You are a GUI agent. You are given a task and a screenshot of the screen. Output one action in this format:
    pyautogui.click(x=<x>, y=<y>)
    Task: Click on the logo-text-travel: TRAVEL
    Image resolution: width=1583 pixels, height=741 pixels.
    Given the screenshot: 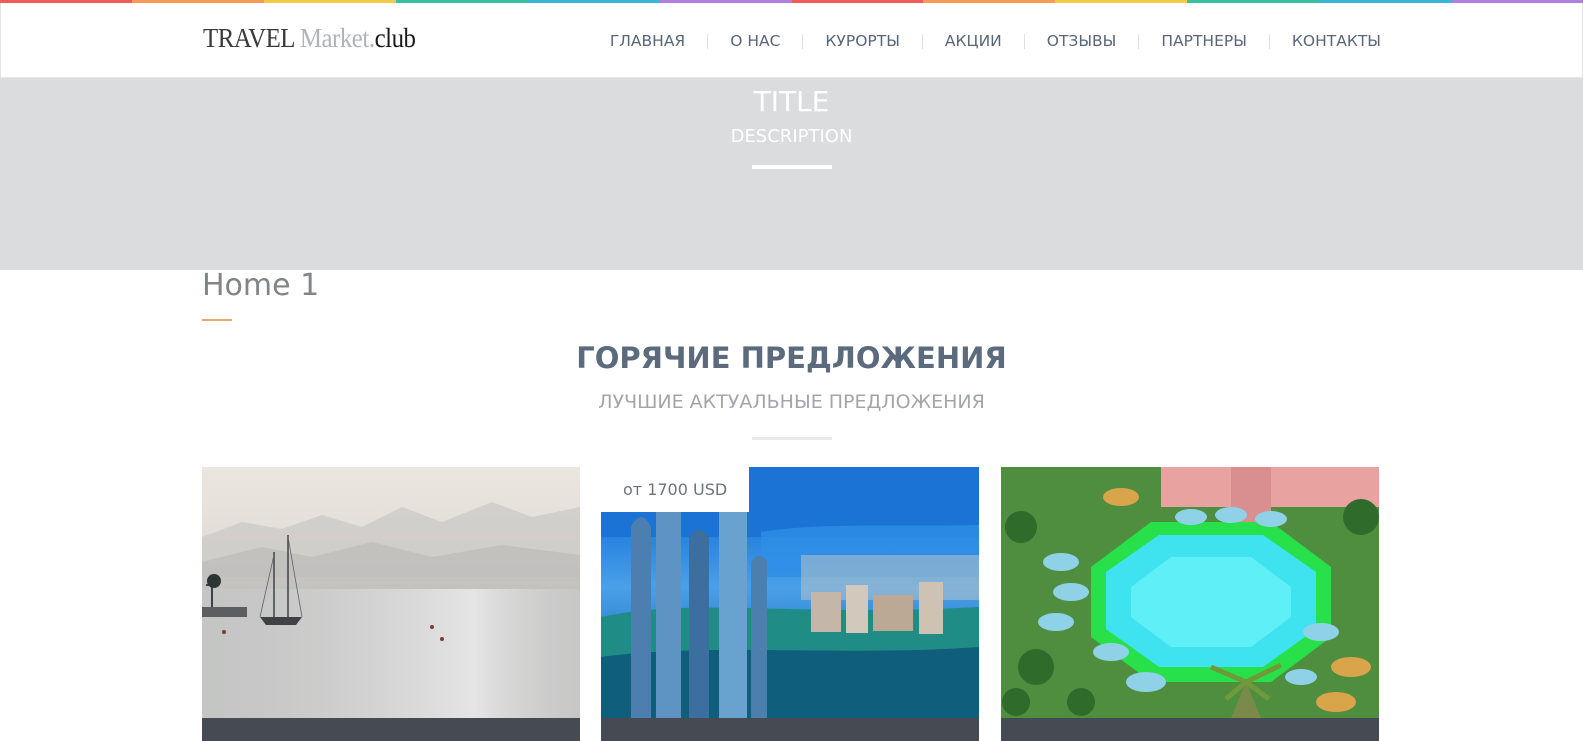 What is the action you would take?
    pyautogui.click(x=251, y=38)
    